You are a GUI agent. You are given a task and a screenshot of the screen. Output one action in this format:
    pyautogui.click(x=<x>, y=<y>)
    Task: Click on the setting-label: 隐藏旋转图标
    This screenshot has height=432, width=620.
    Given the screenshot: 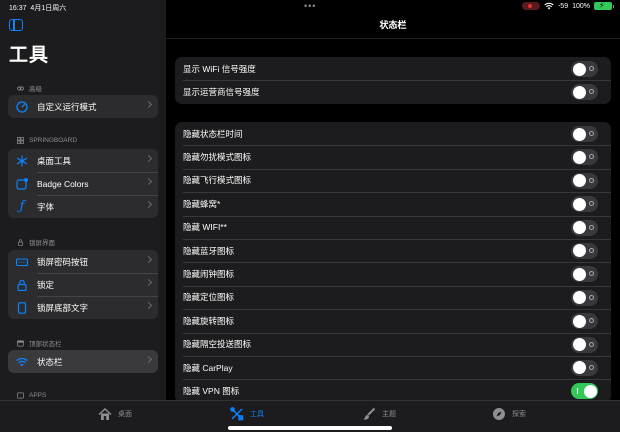 What is the action you would take?
    pyautogui.click(x=209, y=320)
    